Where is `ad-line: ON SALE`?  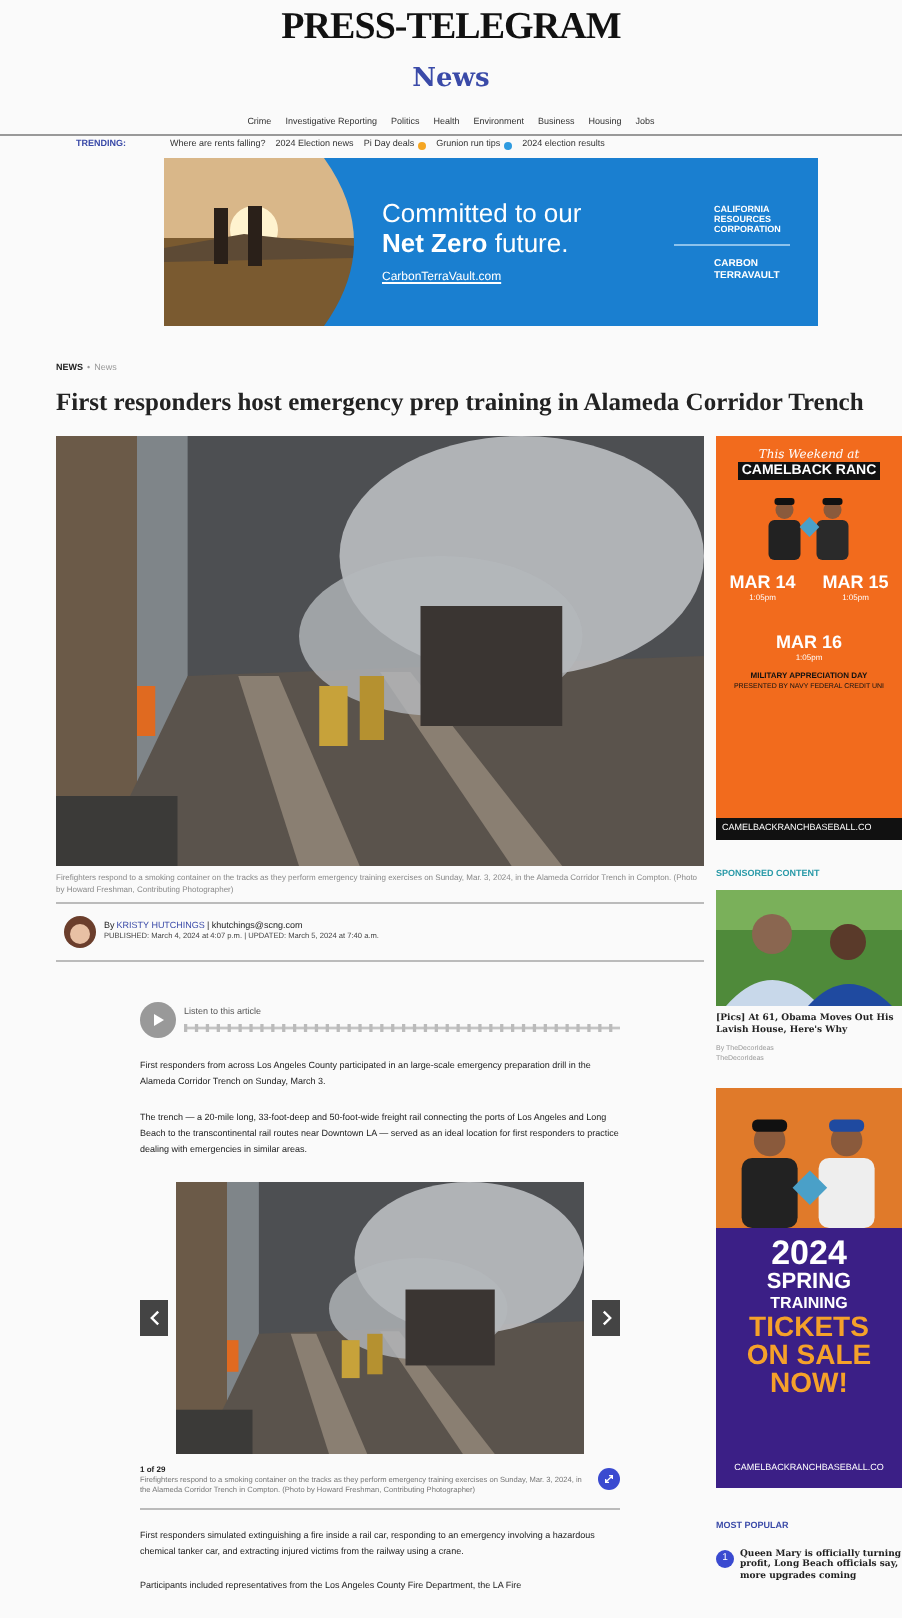 ad-line: ON SALE is located at coordinates (809, 1354).